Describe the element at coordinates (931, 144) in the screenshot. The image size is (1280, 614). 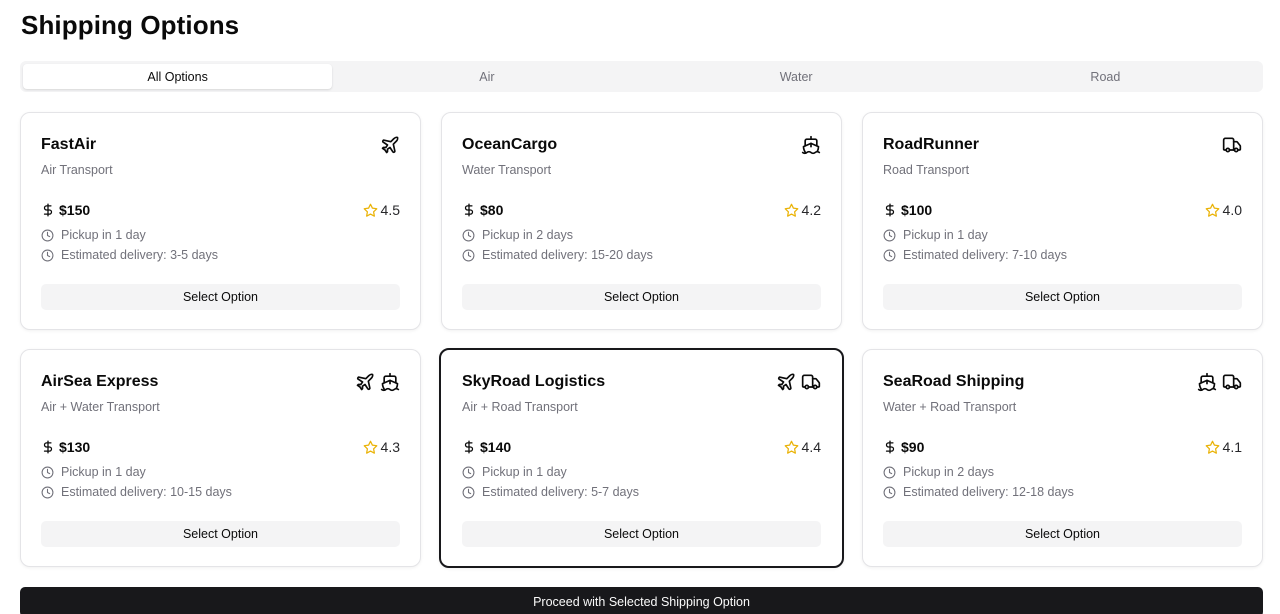
I see `option-name: RoadRunner` at that location.